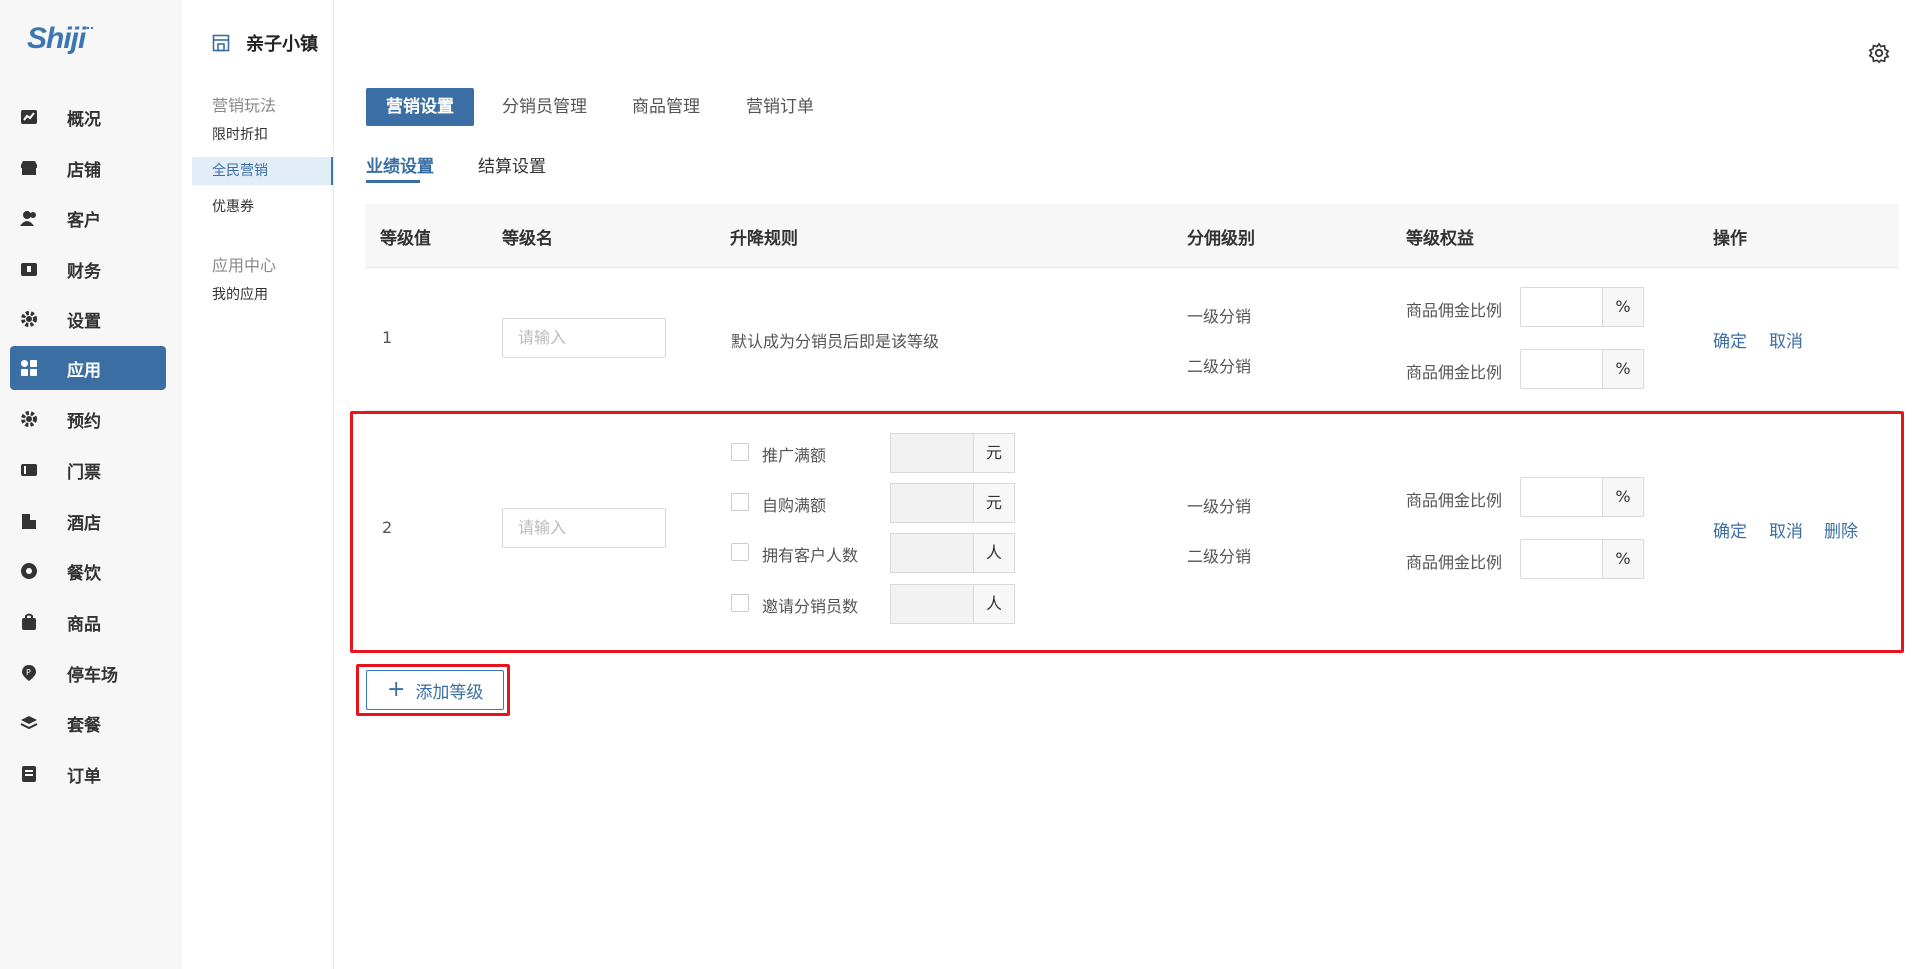 This screenshot has height=969, width=1920. What do you see at coordinates (88, 774) in the screenshot?
I see `nav-item-orders: 订单` at bounding box center [88, 774].